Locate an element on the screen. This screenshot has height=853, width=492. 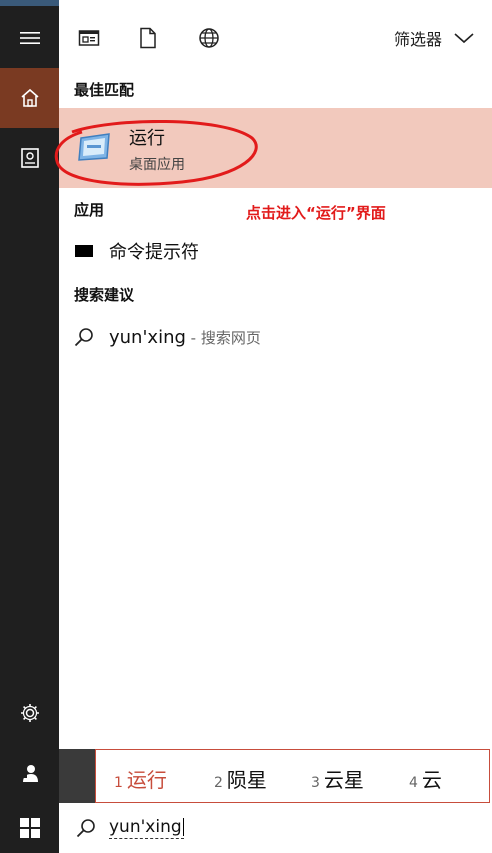
chevron-down-icon is located at coordinates (464, 38).